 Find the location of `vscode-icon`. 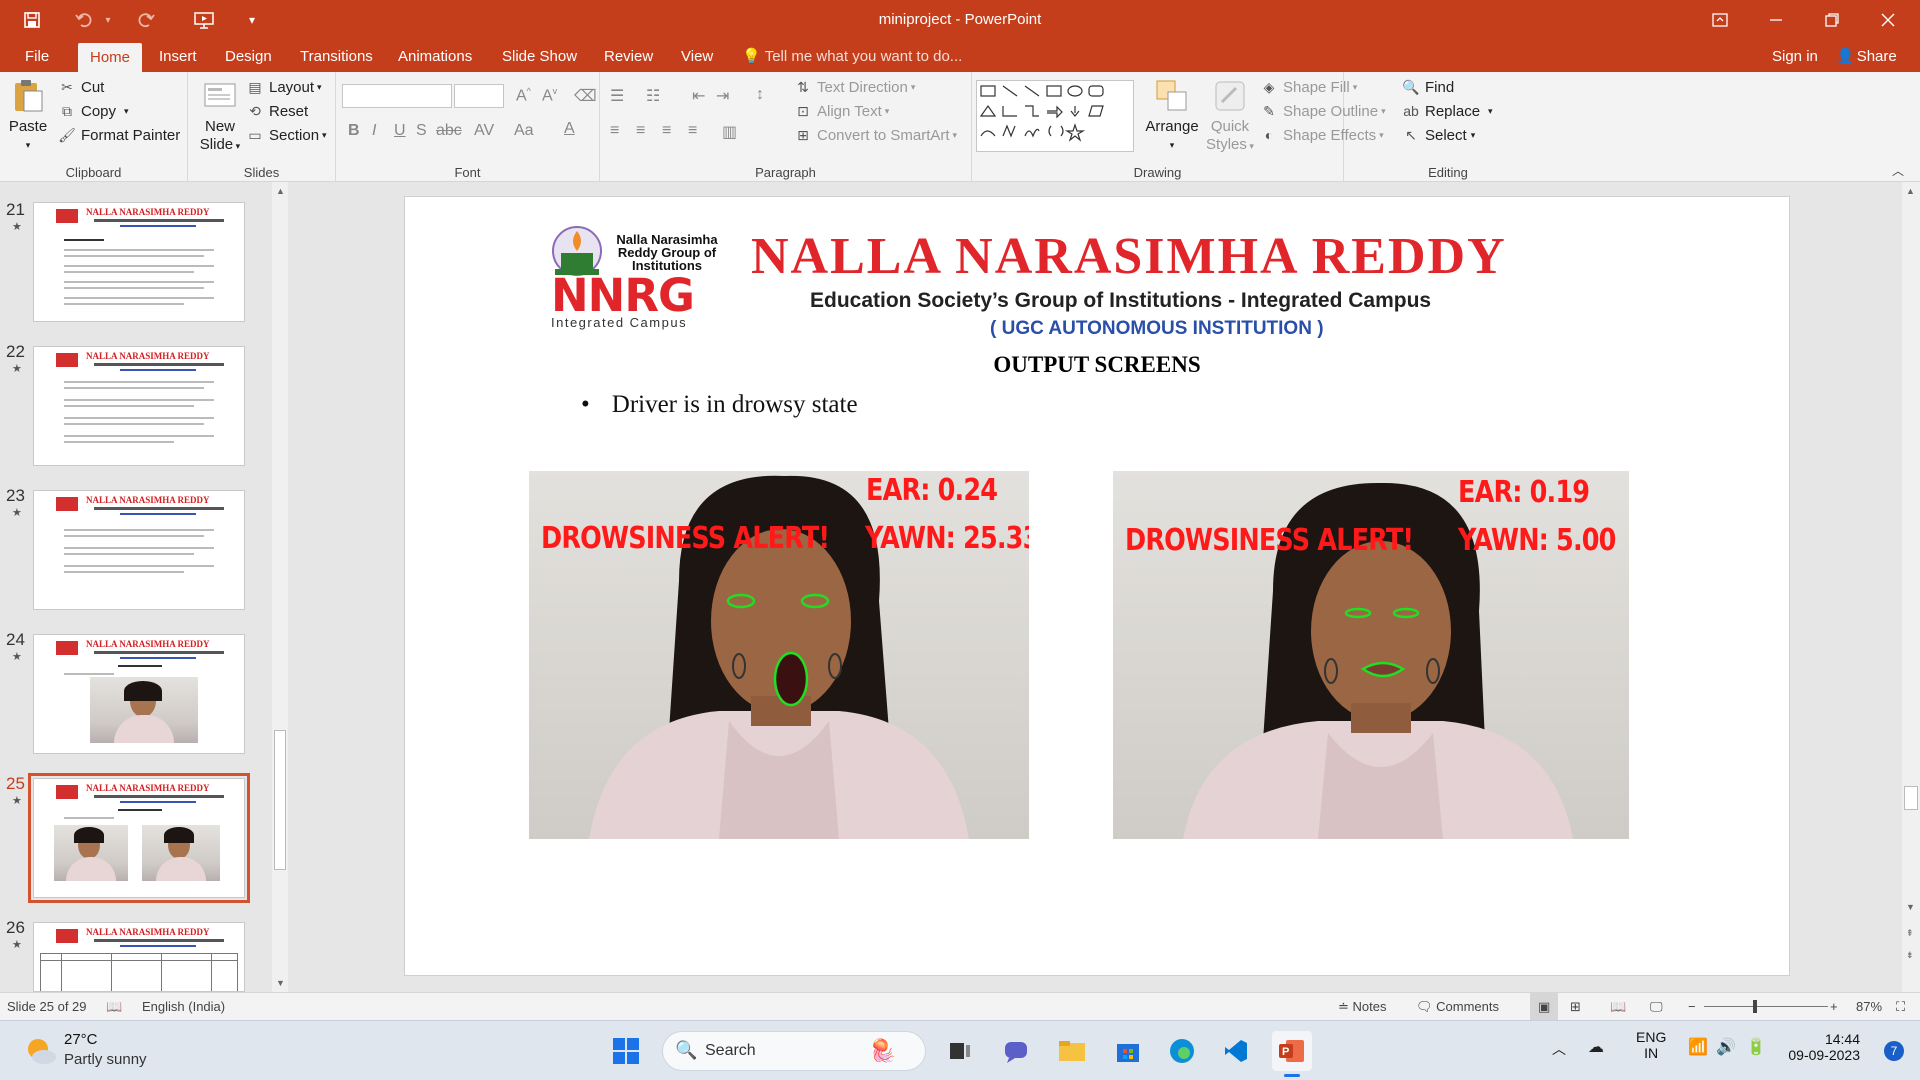

vscode-icon is located at coordinates (1236, 1051).